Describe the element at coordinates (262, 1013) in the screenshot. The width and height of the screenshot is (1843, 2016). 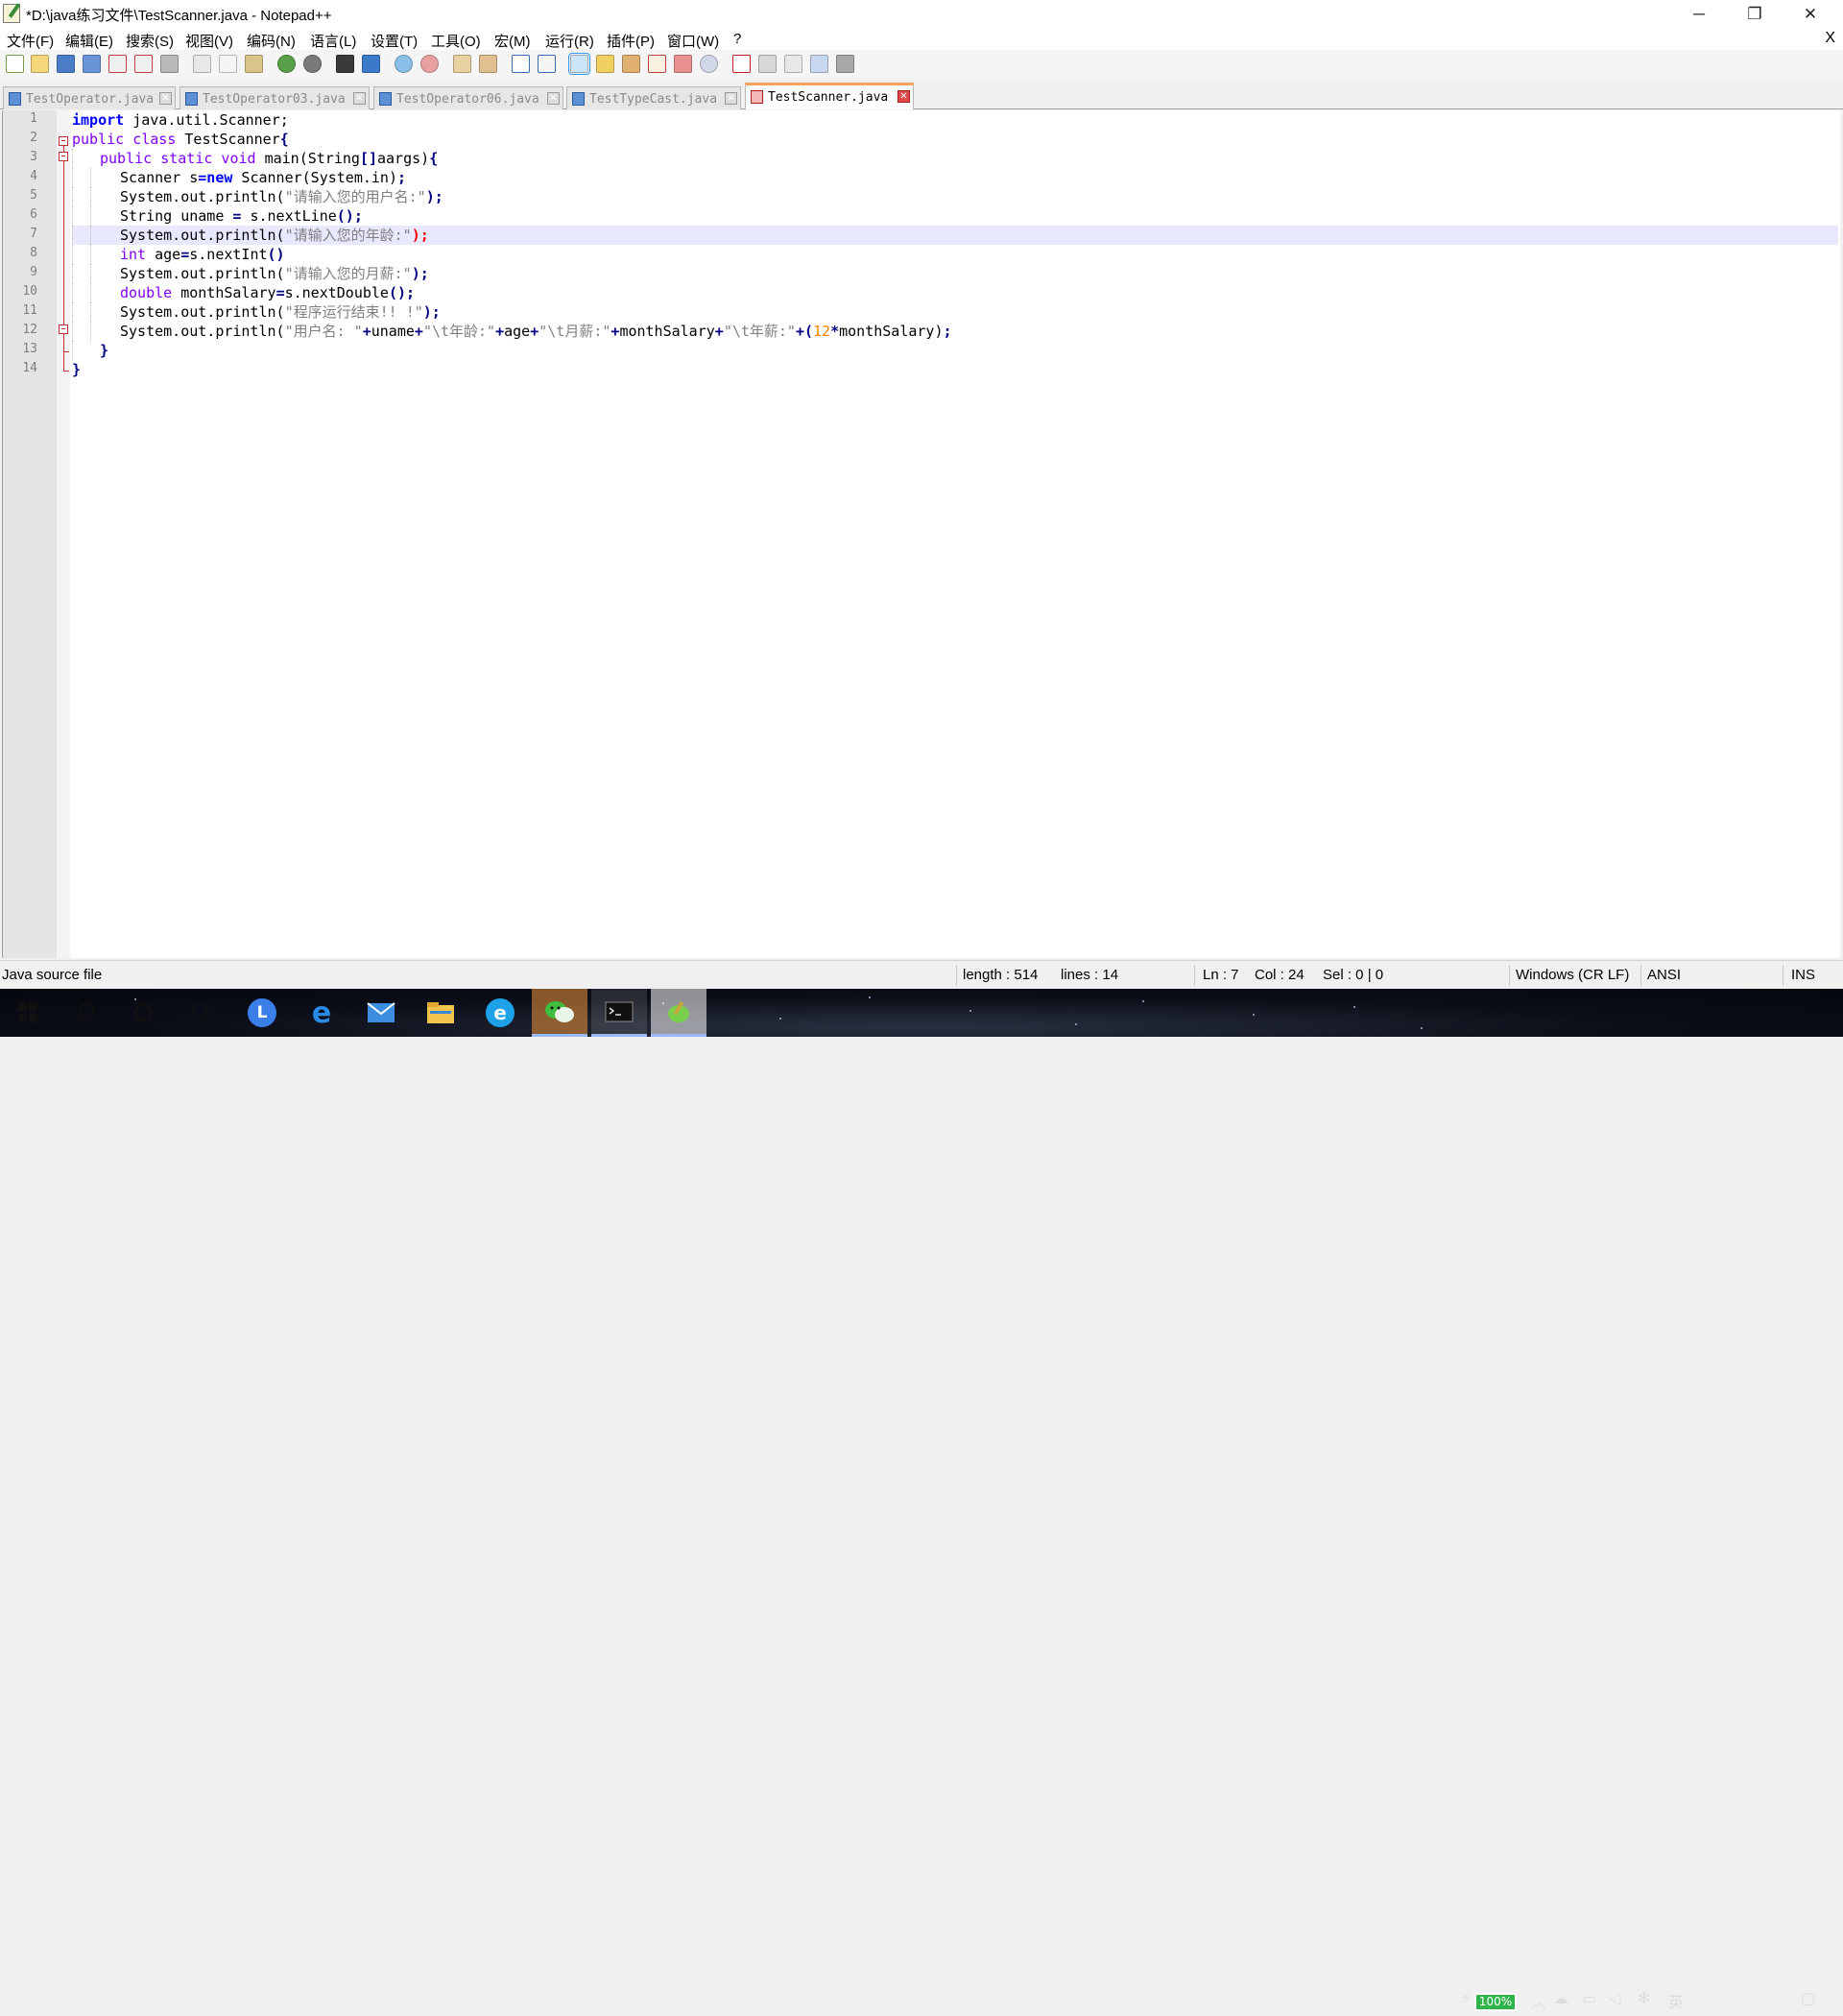
I see `lenovo-l-icon: L` at that location.